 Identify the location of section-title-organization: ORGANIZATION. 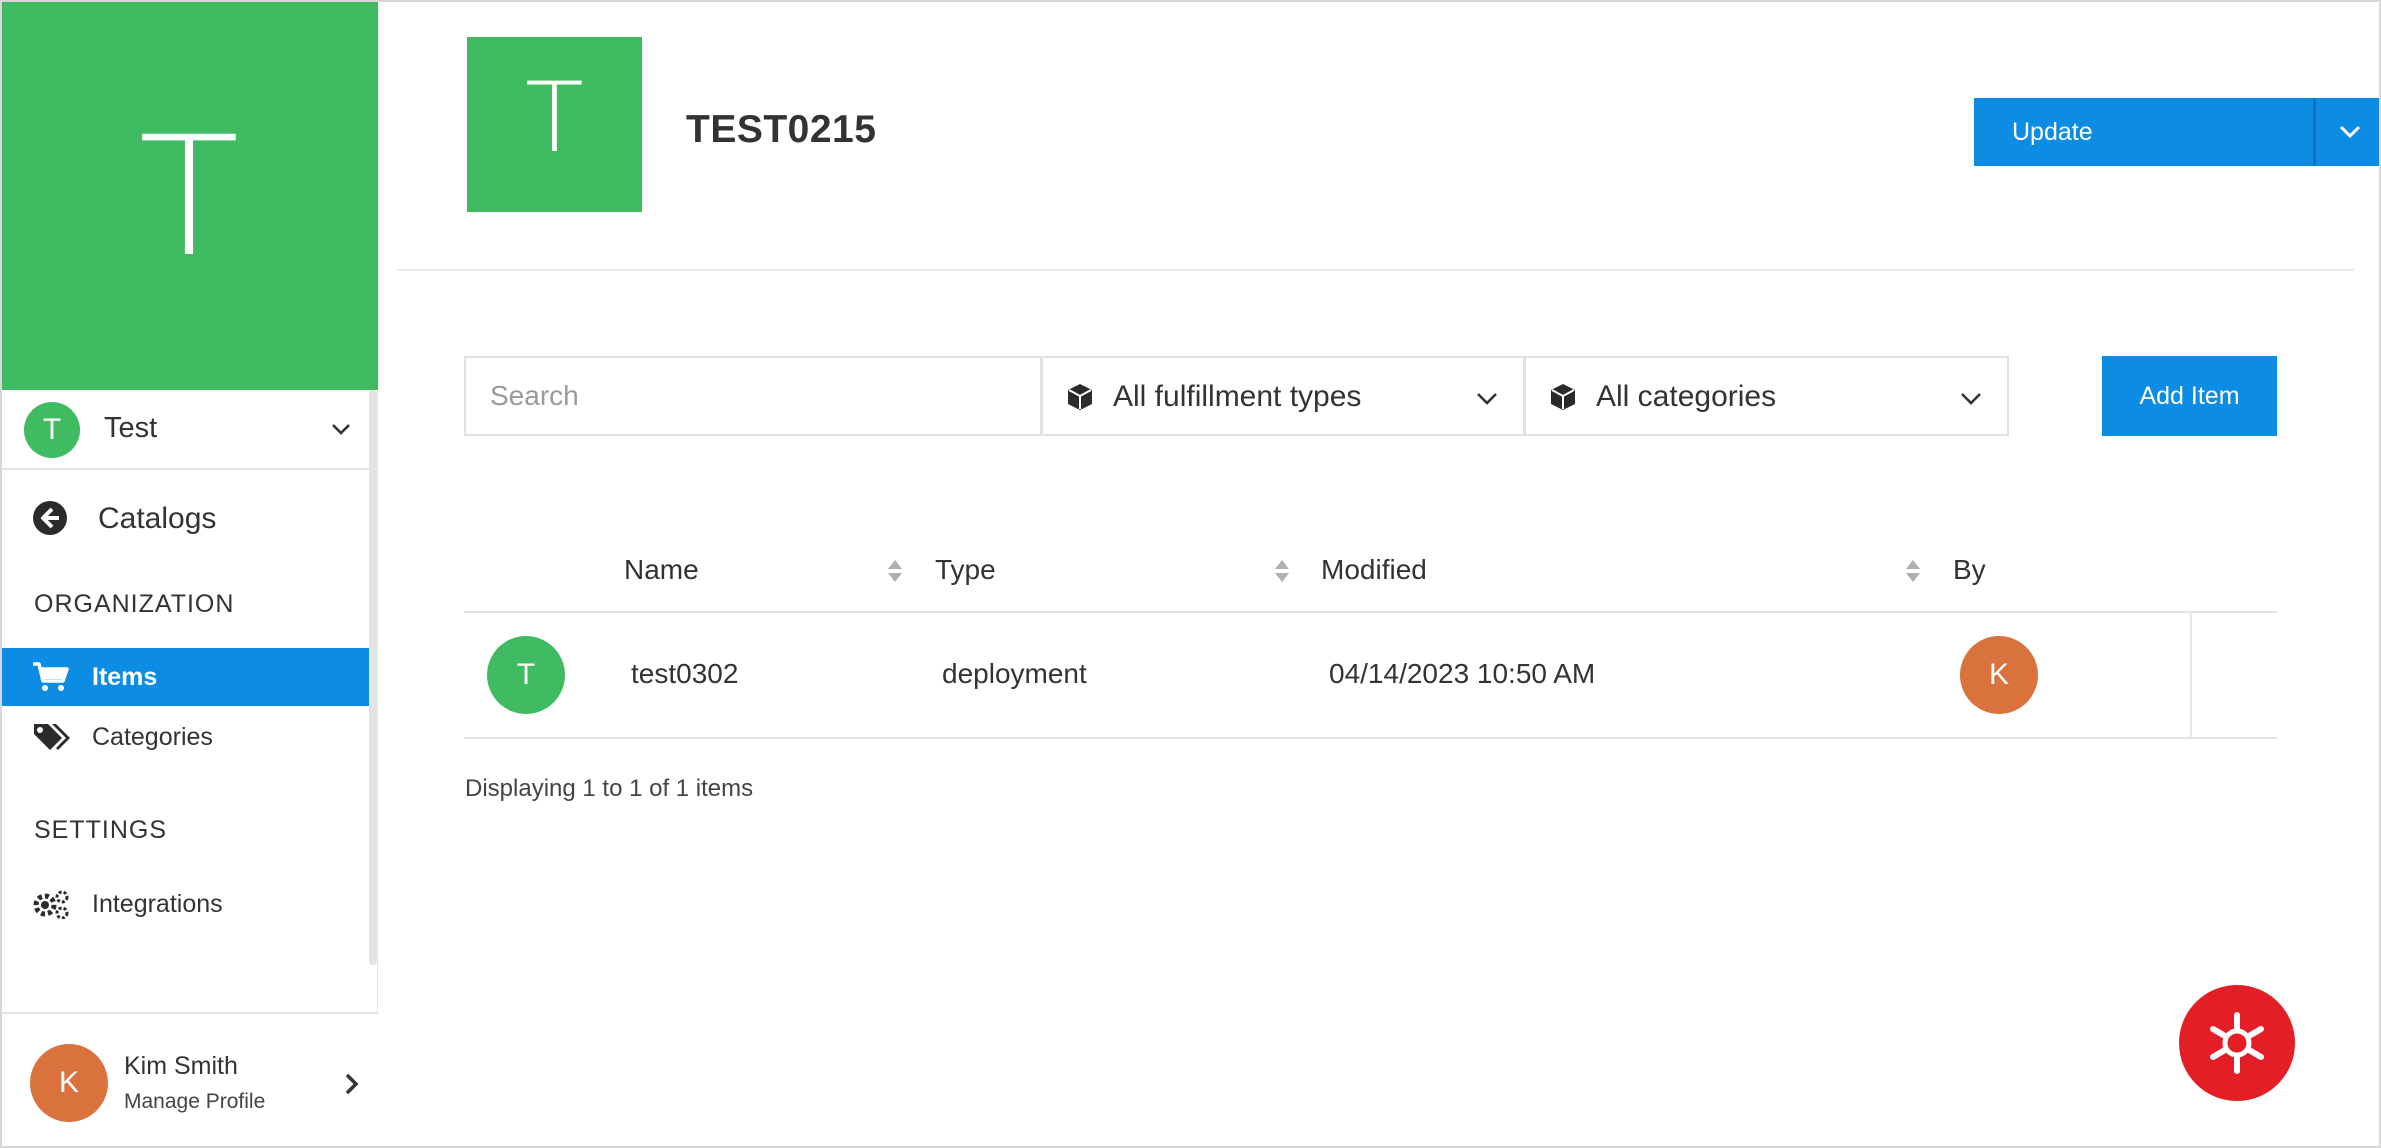
(134, 604).